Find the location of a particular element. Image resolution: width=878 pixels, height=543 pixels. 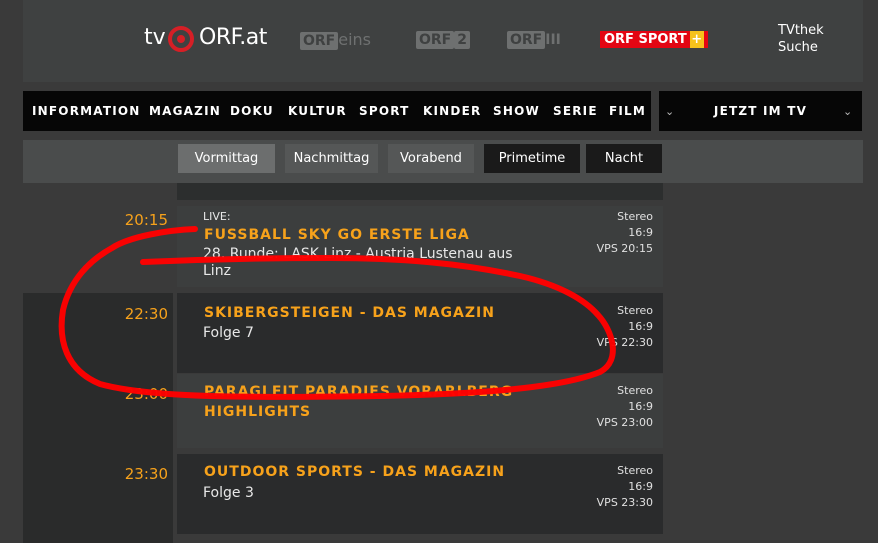

tab-nacht: Nacht is located at coordinates (624, 158).